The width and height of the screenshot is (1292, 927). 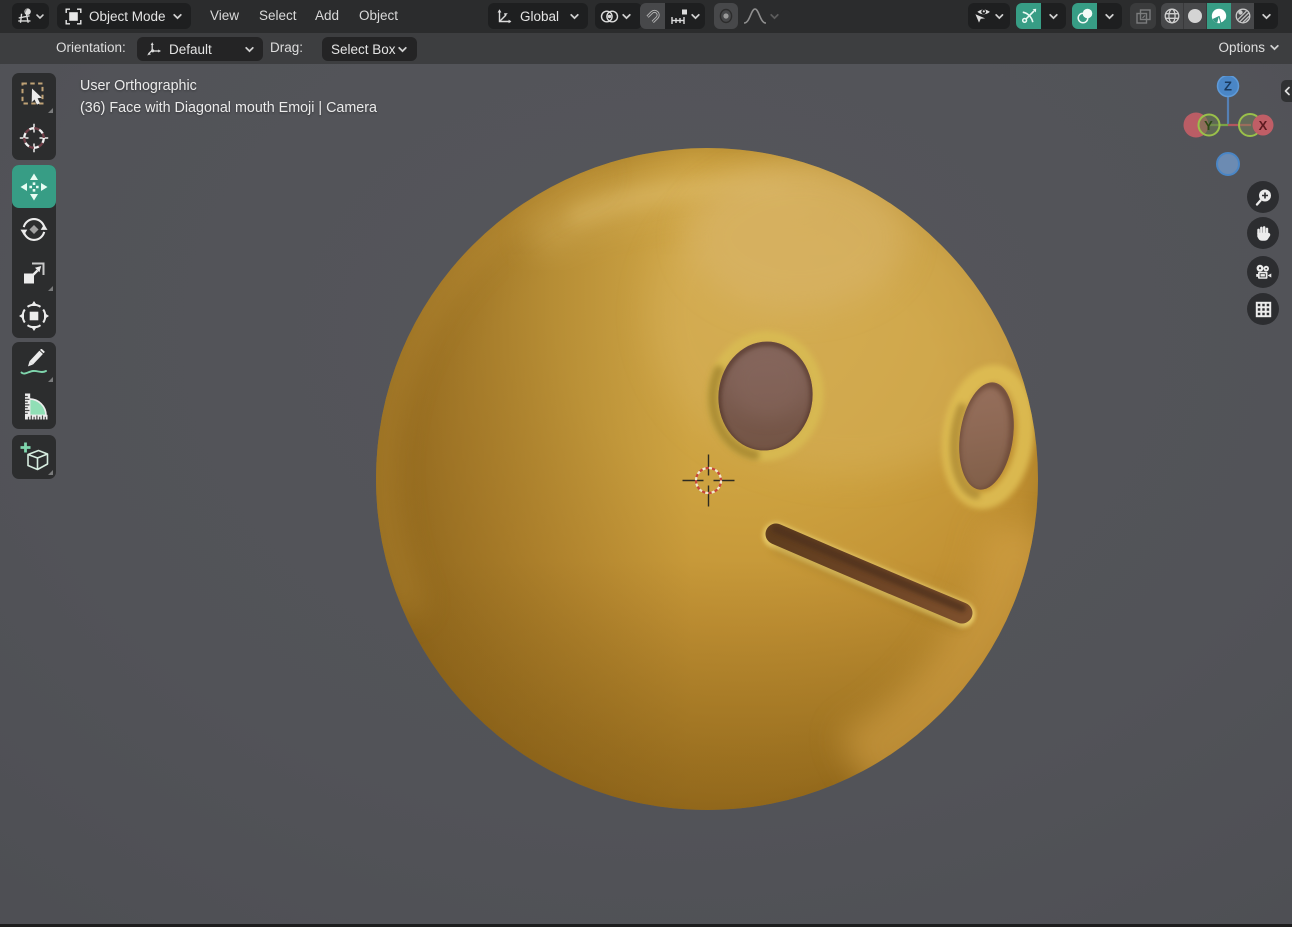 I want to click on svg-text: Y, so click(x=1208, y=125).